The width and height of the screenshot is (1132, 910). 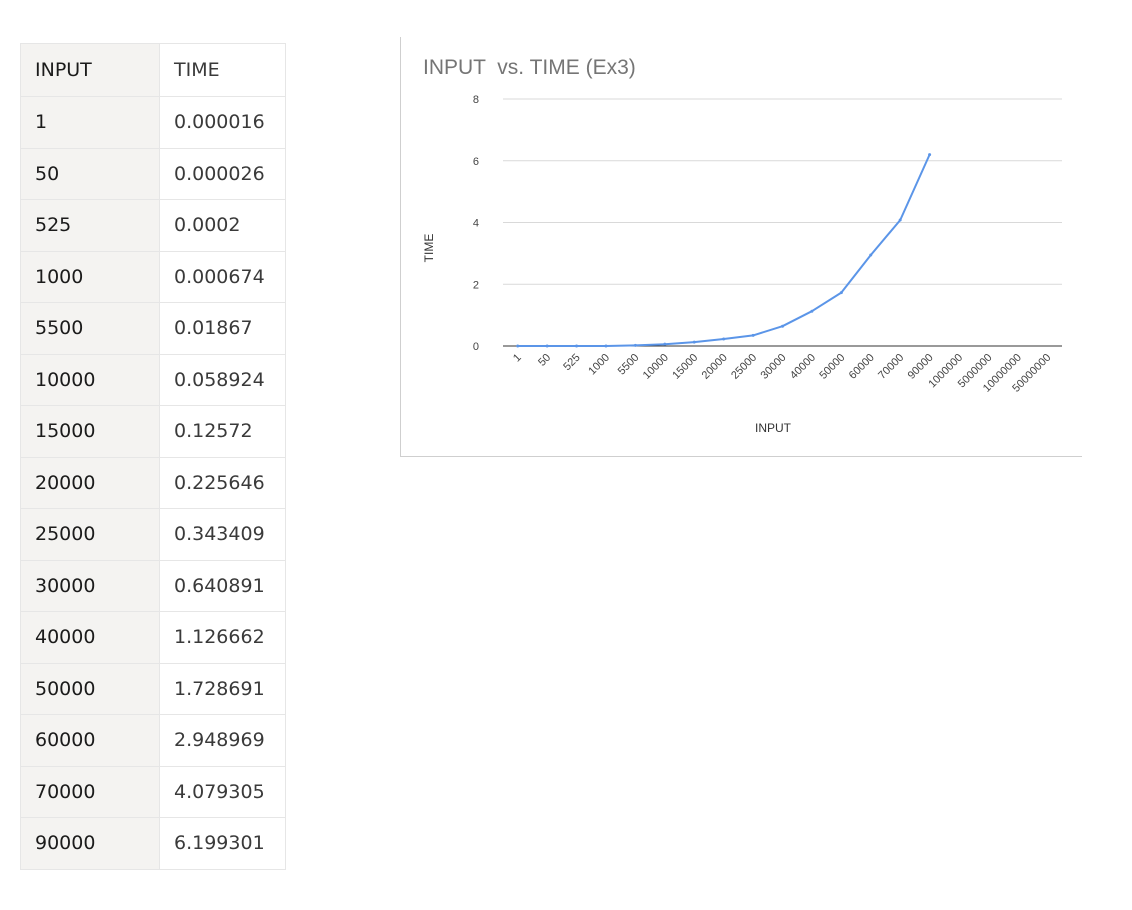 I want to click on cell-input: 50, so click(x=90, y=173).